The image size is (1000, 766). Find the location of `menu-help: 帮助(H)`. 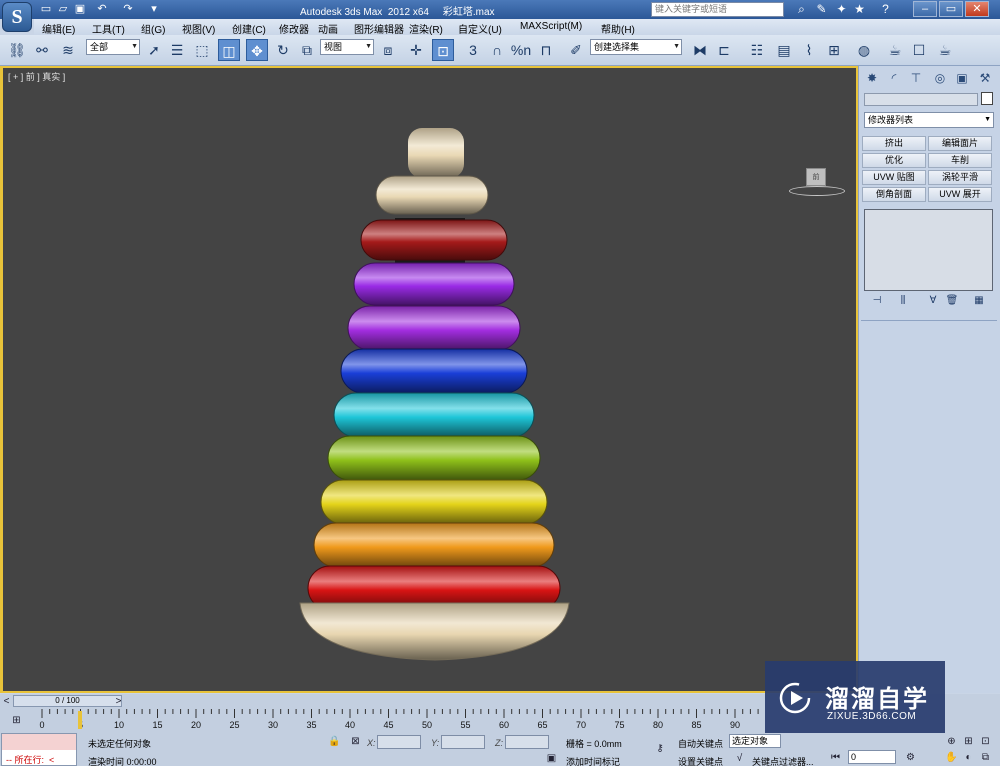

menu-help: 帮助(H) is located at coordinates (618, 28).